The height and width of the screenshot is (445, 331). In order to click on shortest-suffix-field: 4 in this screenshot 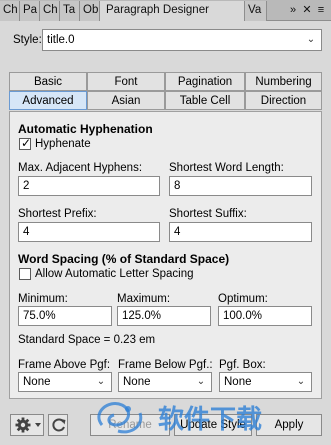, I will do `click(240, 232)`.